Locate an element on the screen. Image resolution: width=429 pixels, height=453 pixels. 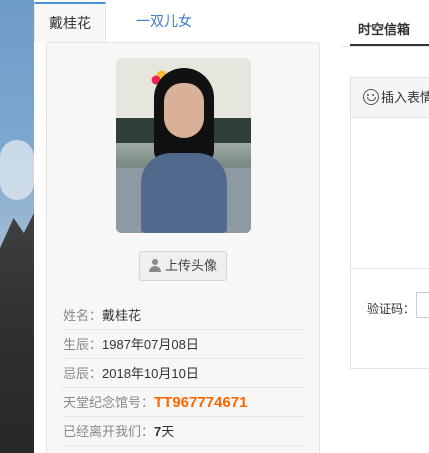
avatar is located at coordinates (183, 145).